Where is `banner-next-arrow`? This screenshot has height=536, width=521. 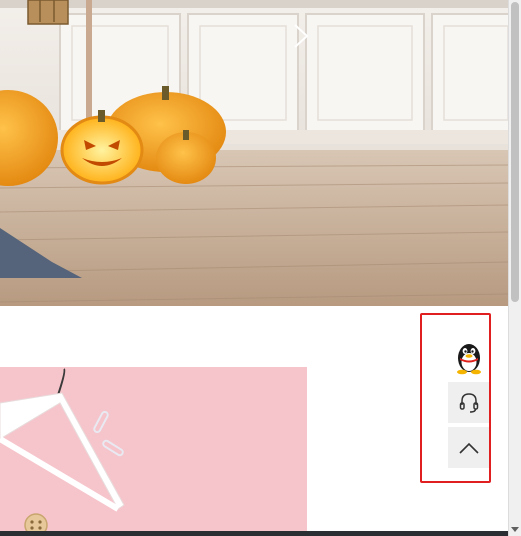
banner-next-arrow is located at coordinates (301, 36).